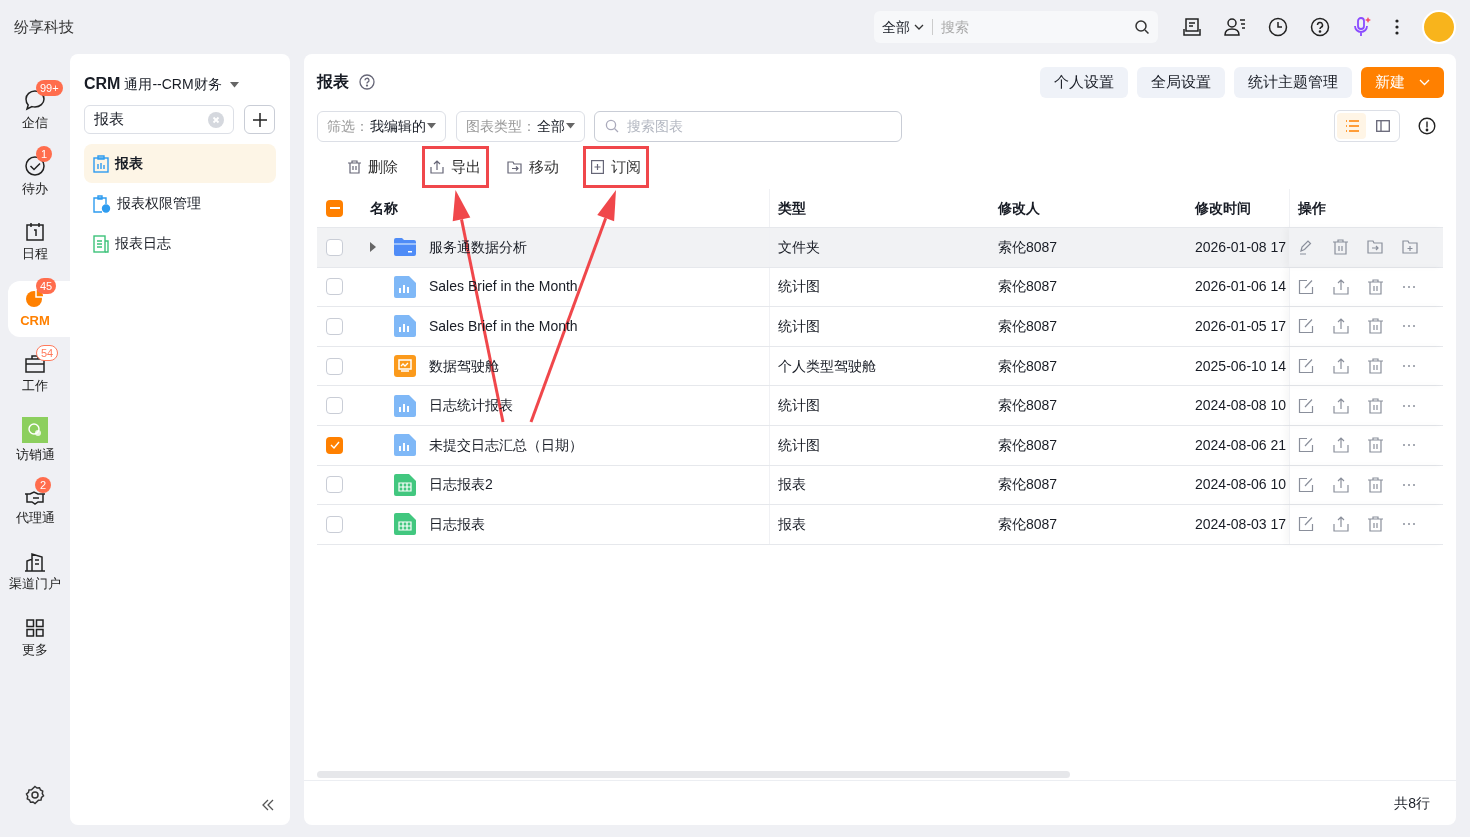  Describe the element at coordinates (1241, 524) in the screenshot. I see `table-cell-text: 2024-08-03 17` at that location.